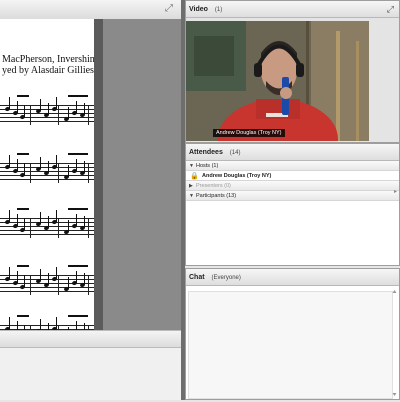  Describe the element at coordinates (292, 277) in the screenshot. I see `chat-pod-header: Chat (Everyone)` at that location.